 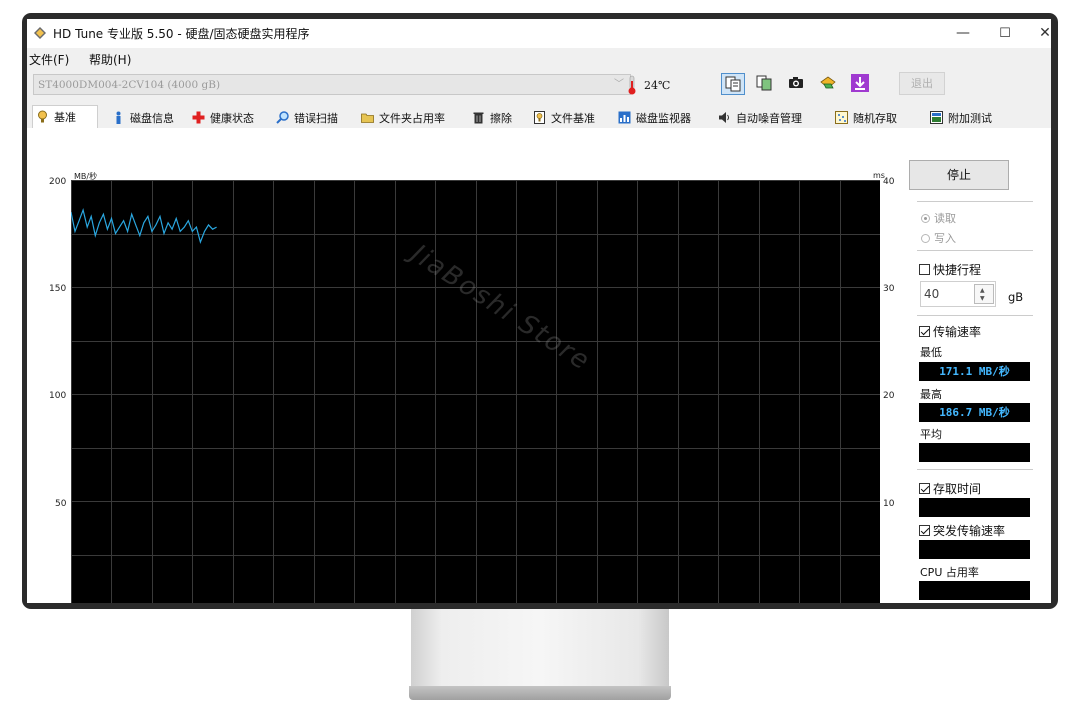 What do you see at coordinates (1016, 297) in the screenshot?
I see `short-stroke-unit: gB` at bounding box center [1016, 297].